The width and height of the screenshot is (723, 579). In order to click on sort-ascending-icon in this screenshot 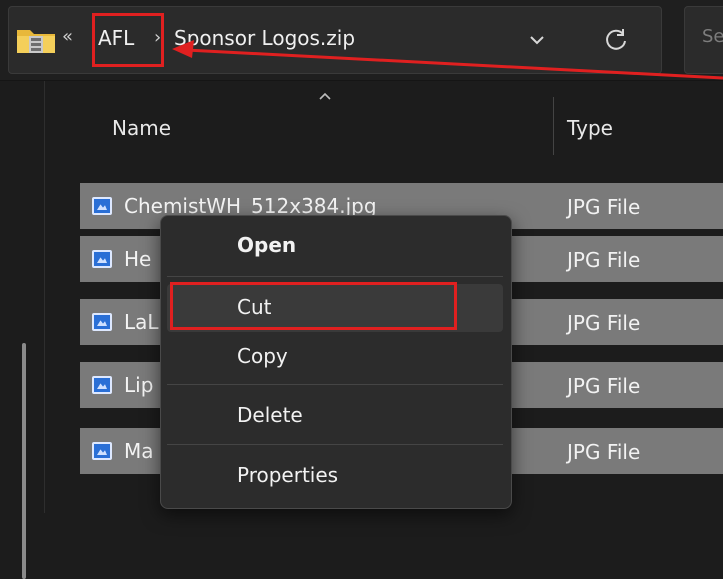, I will do `click(325, 96)`.